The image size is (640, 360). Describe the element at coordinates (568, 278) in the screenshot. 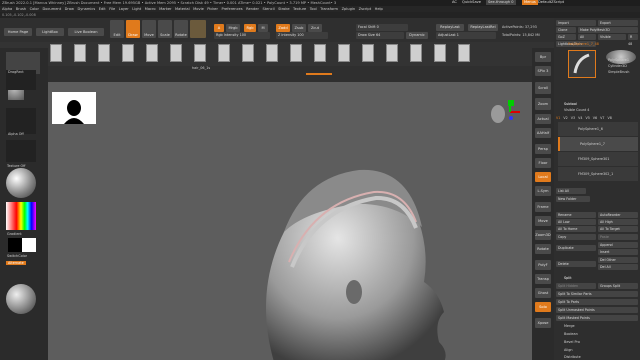

I see `split-header: Split` at that location.